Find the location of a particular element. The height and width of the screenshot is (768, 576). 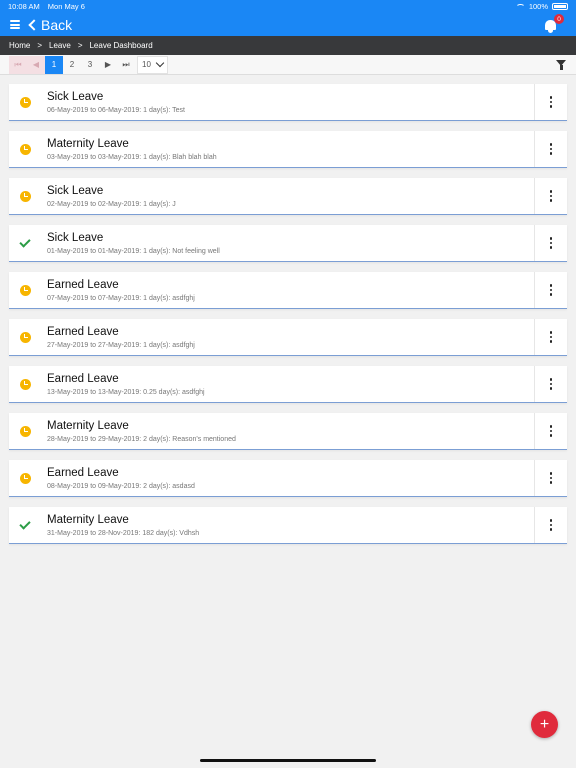

breadcrumb-home: Home is located at coordinates (19, 45).